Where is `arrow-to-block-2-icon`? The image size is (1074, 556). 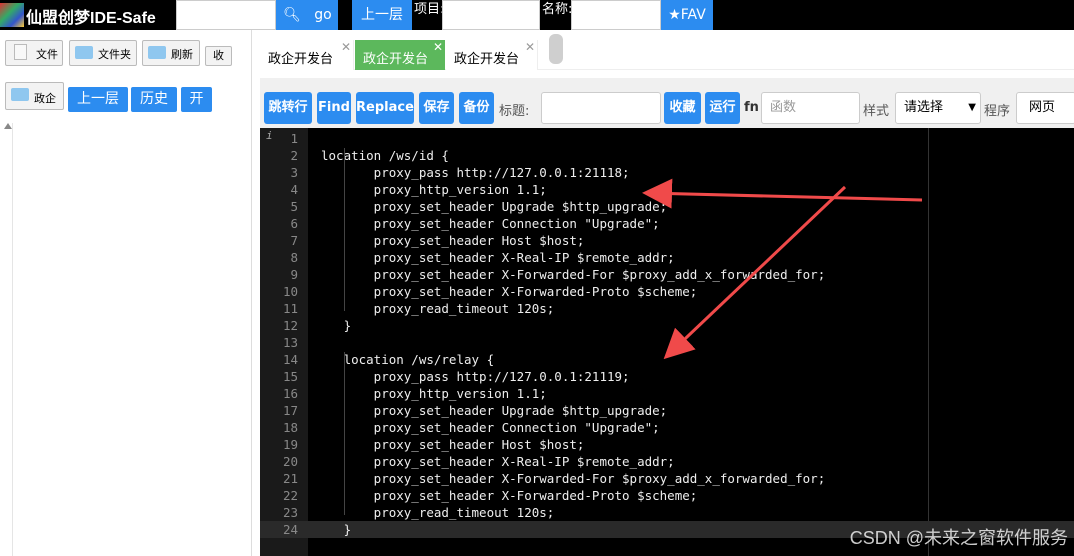 arrow-to-block-2-icon is located at coordinates (755, 272).